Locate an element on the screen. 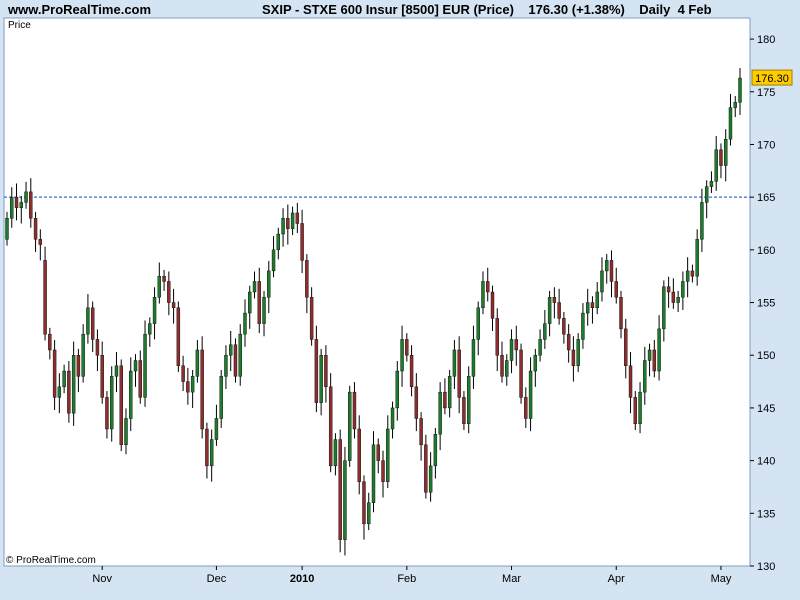  y-tick-label: 170 is located at coordinates (766, 145).